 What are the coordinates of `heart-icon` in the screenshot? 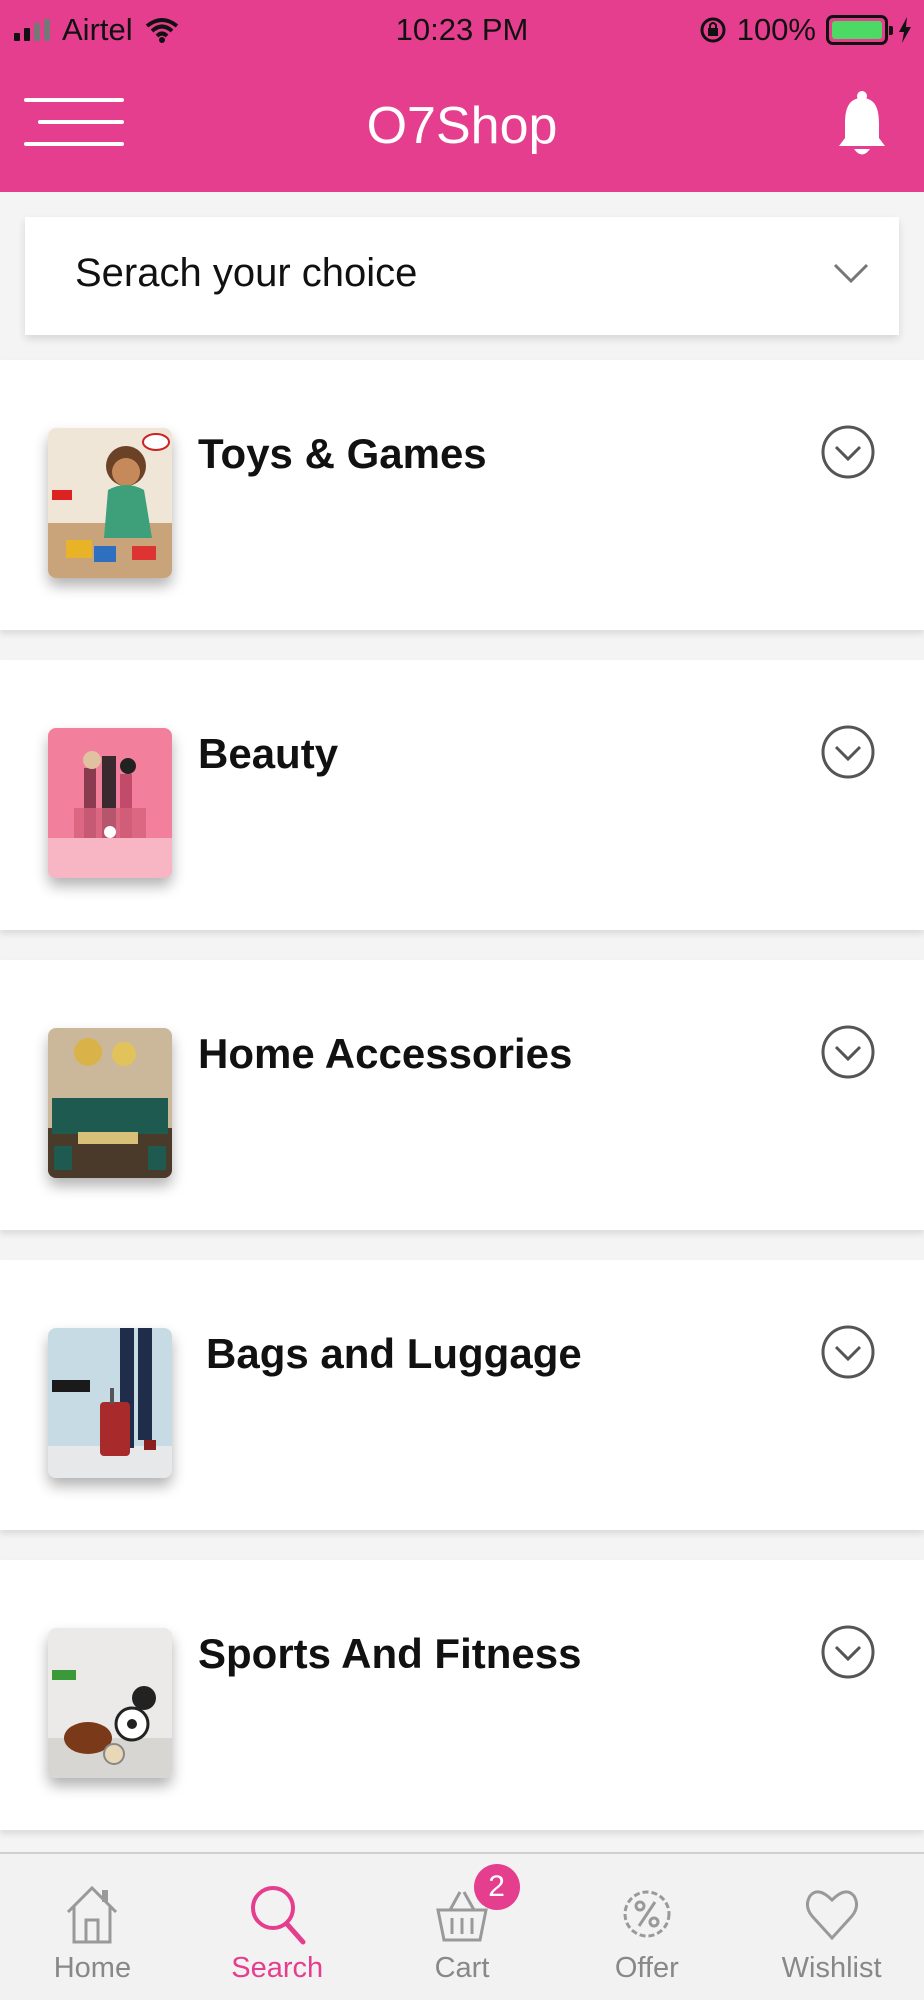 It's located at (831, 1915).